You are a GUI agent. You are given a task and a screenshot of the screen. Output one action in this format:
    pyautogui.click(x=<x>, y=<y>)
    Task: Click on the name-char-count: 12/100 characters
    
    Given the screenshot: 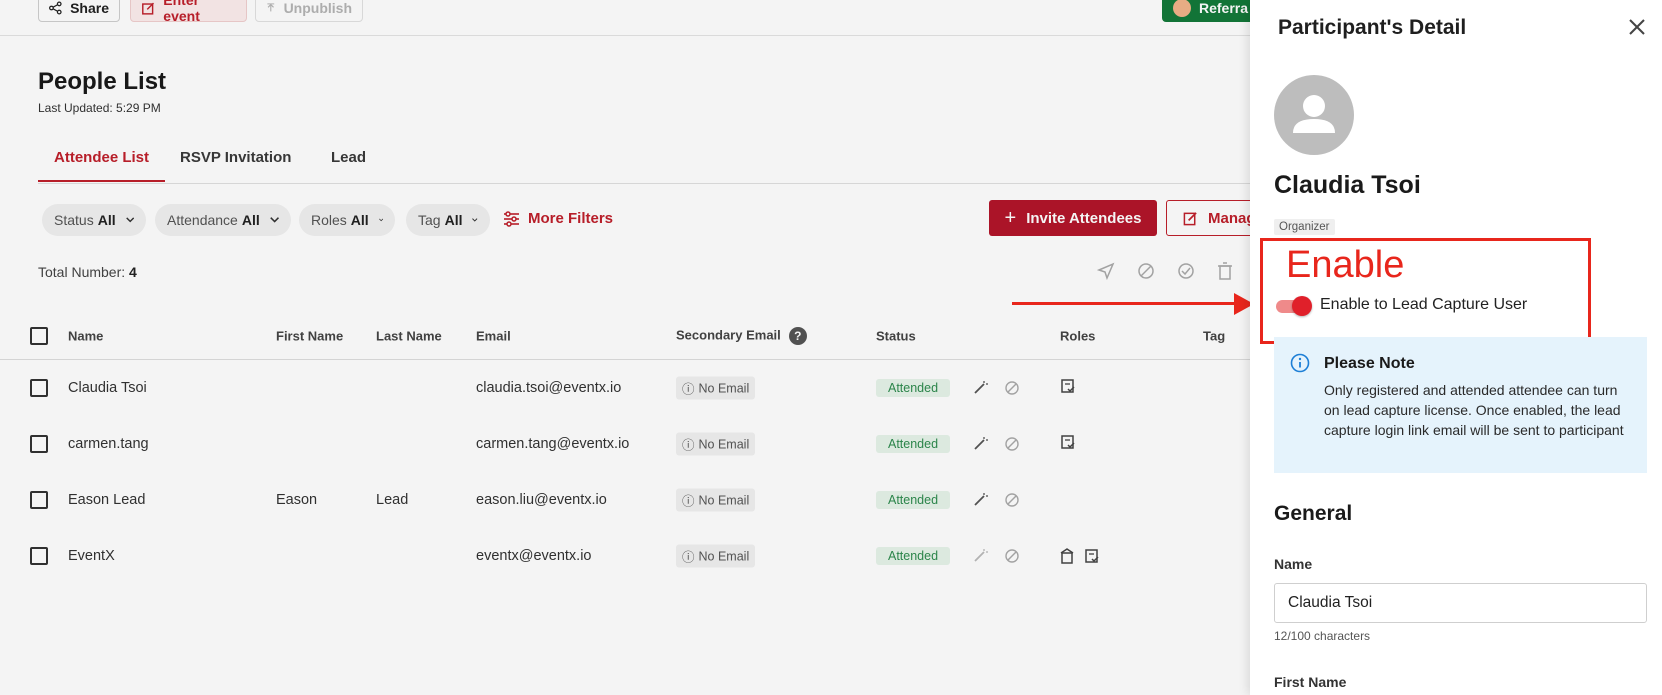 What is the action you would take?
    pyautogui.click(x=1322, y=636)
    